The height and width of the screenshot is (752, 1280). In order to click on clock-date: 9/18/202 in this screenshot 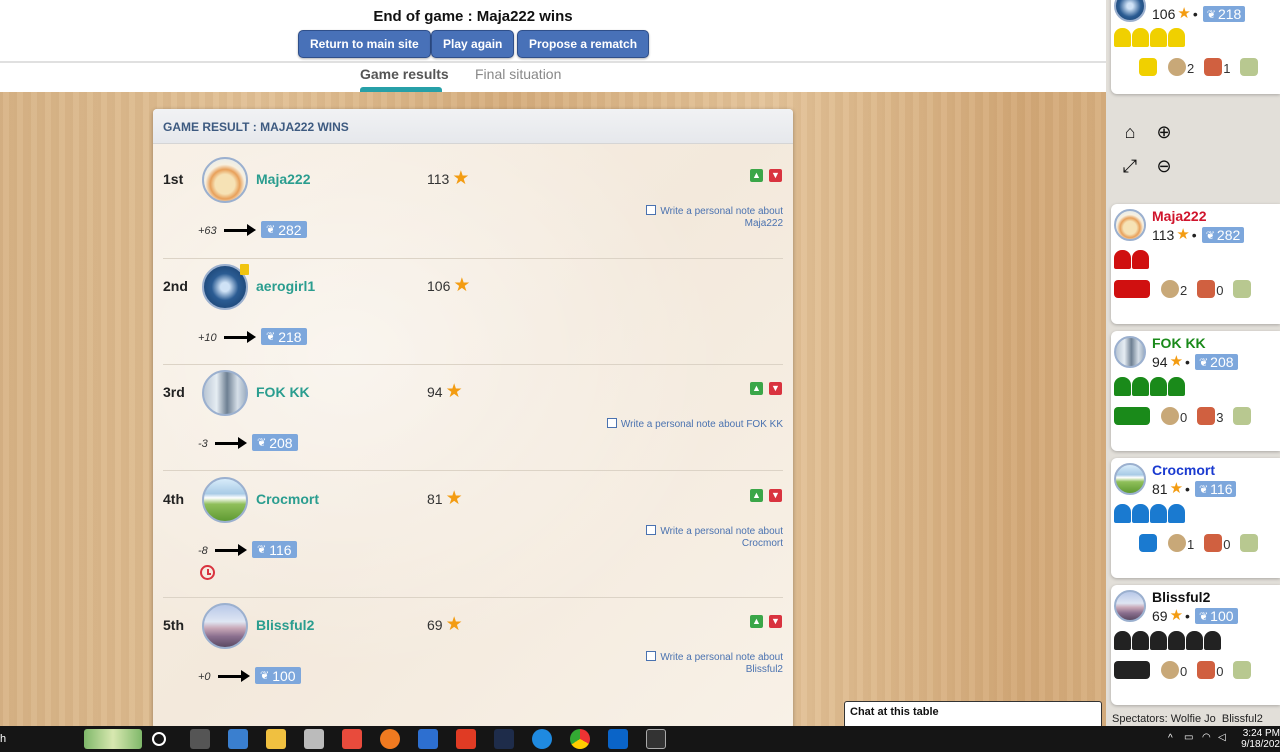, I will do `click(1260, 744)`.